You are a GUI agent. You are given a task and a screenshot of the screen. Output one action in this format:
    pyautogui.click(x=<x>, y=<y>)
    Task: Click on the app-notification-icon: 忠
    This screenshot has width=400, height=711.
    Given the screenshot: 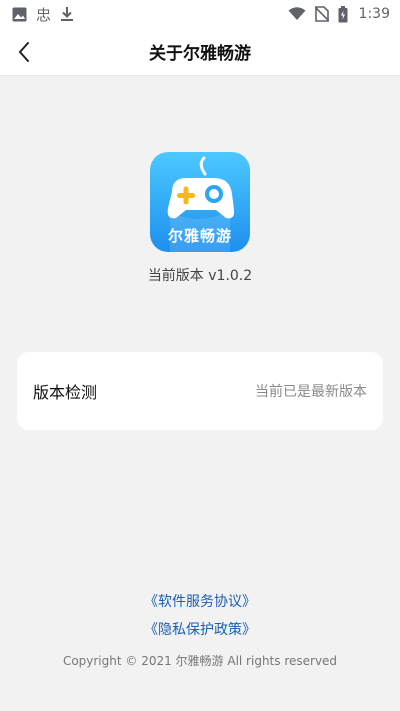 What is the action you would take?
    pyautogui.click(x=44, y=14)
    